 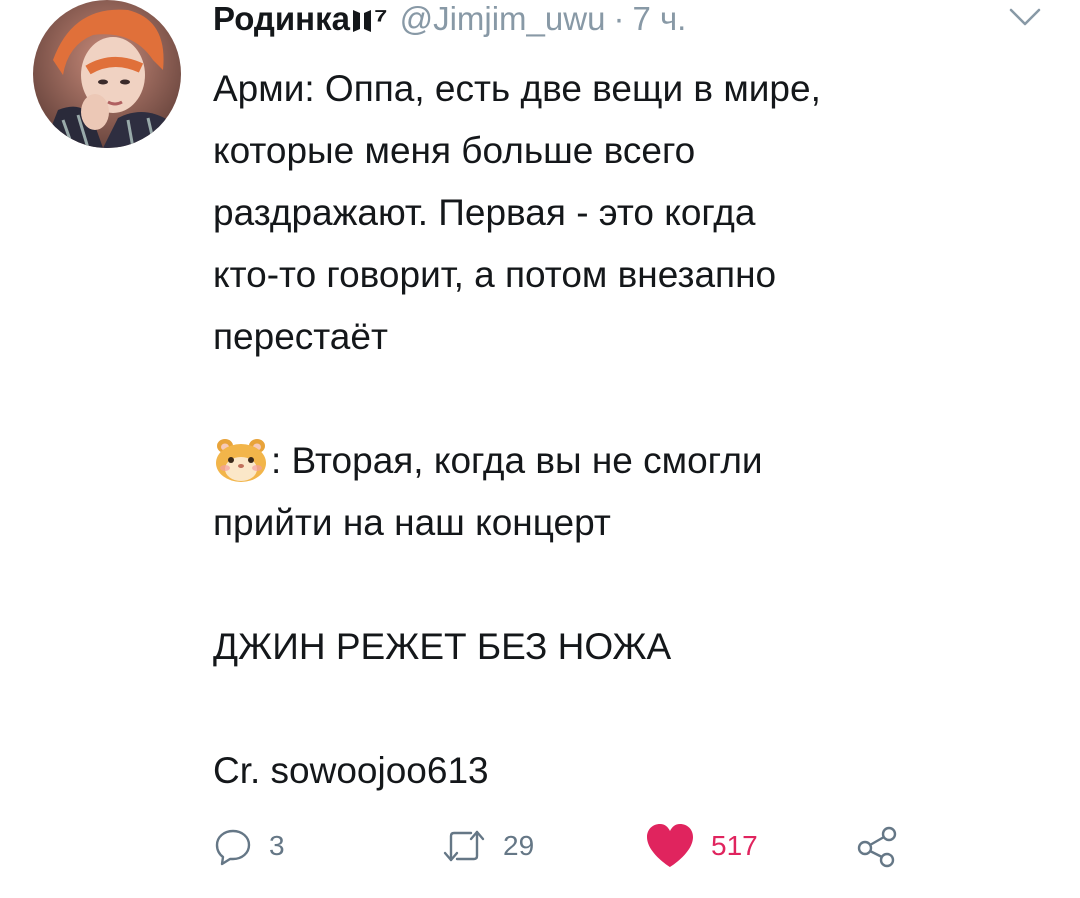 What do you see at coordinates (487, 846) in the screenshot?
I see `retweet-button: 29` at bounding box center [487, 846].